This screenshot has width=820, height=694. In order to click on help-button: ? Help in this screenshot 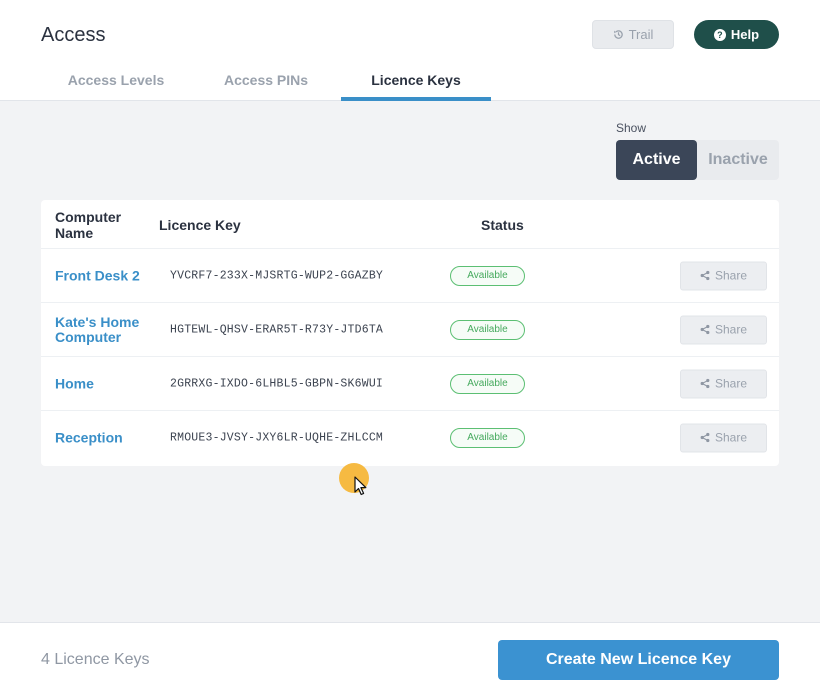, I will do `click(736, 34)`.